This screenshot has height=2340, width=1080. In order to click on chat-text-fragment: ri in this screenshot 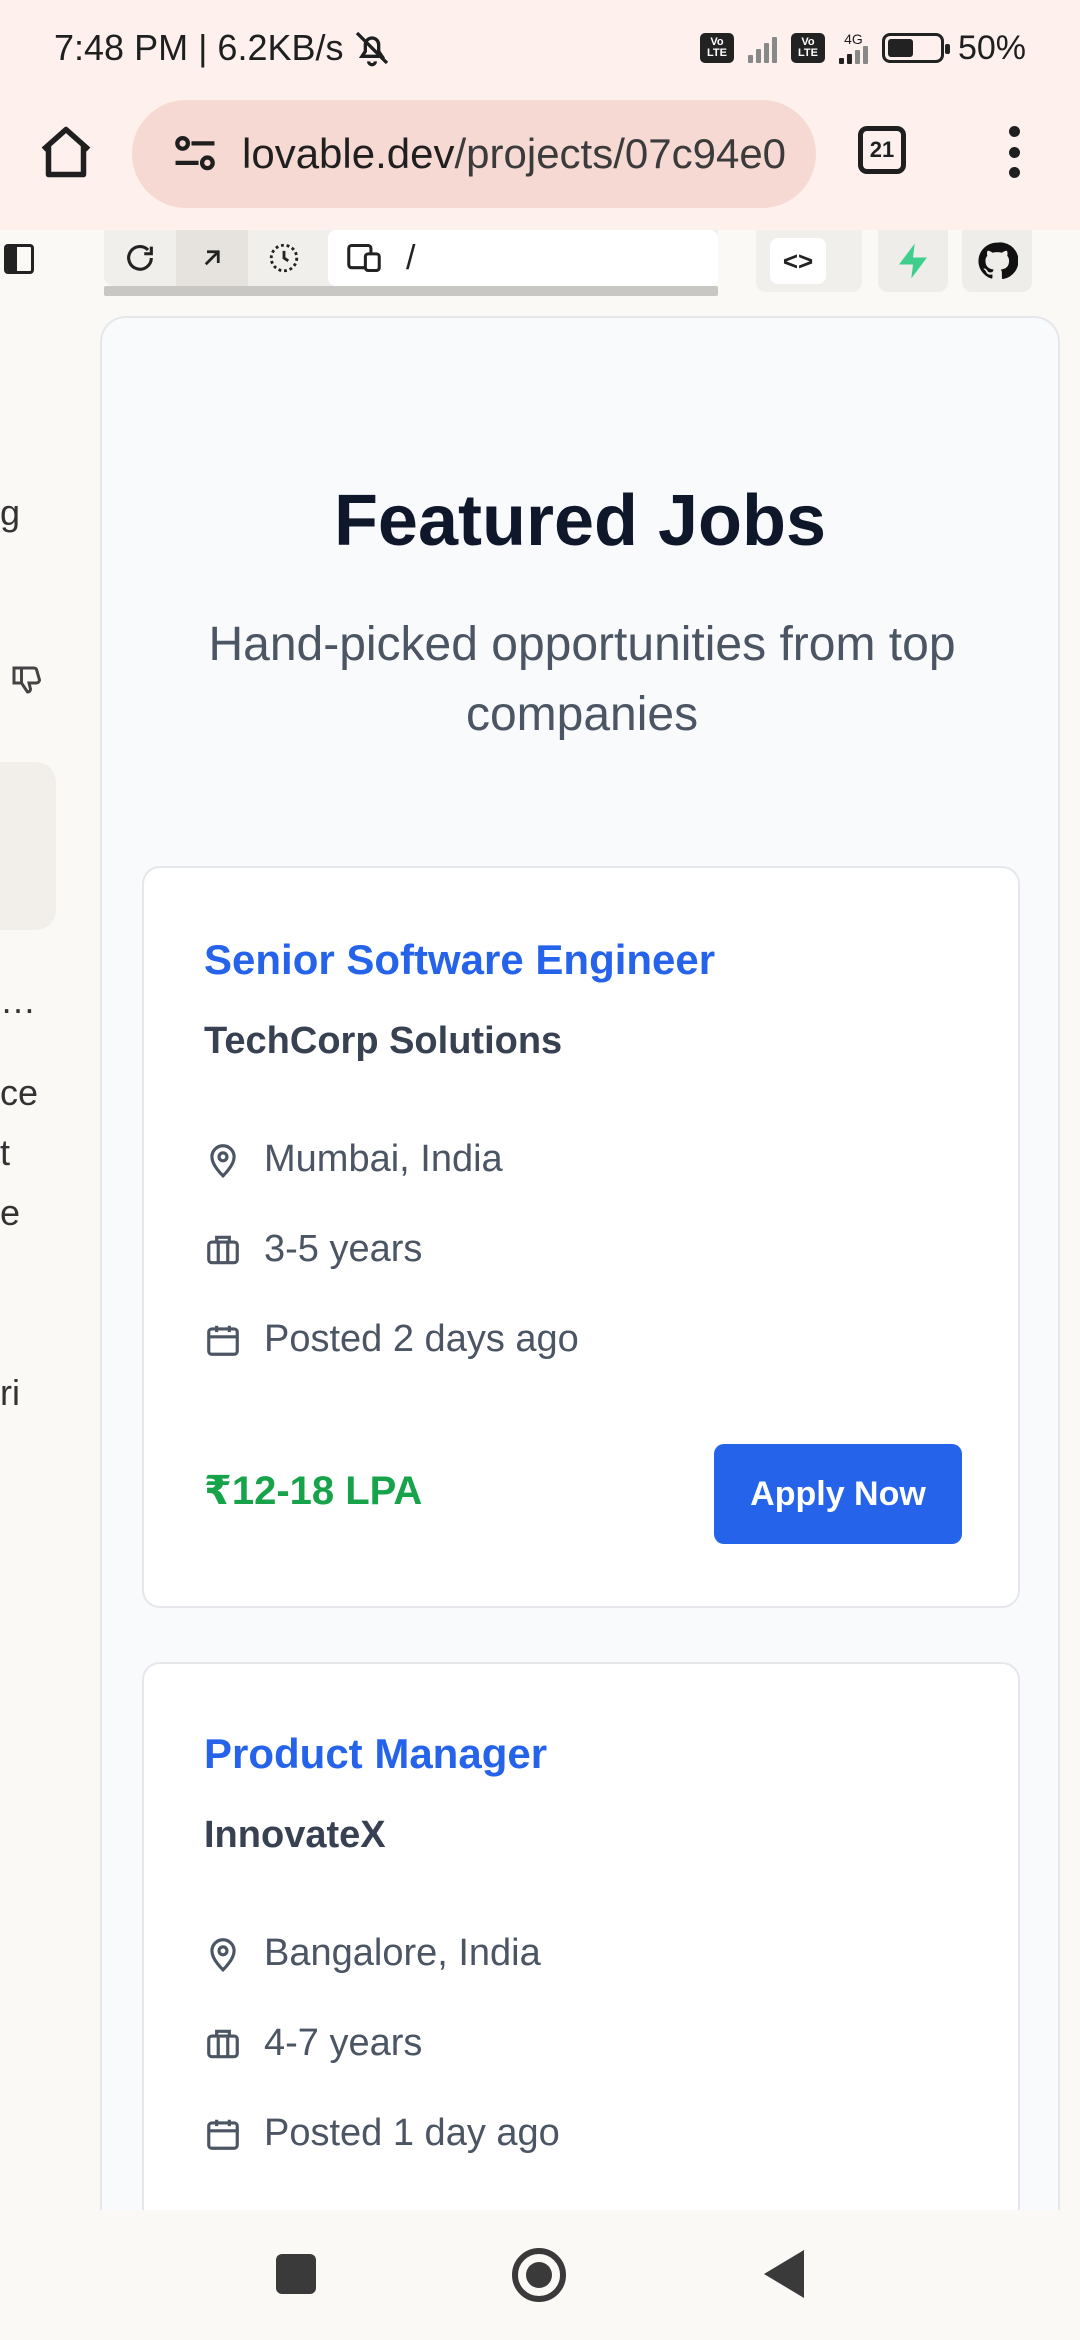, I will do `click(10, 1392)`.